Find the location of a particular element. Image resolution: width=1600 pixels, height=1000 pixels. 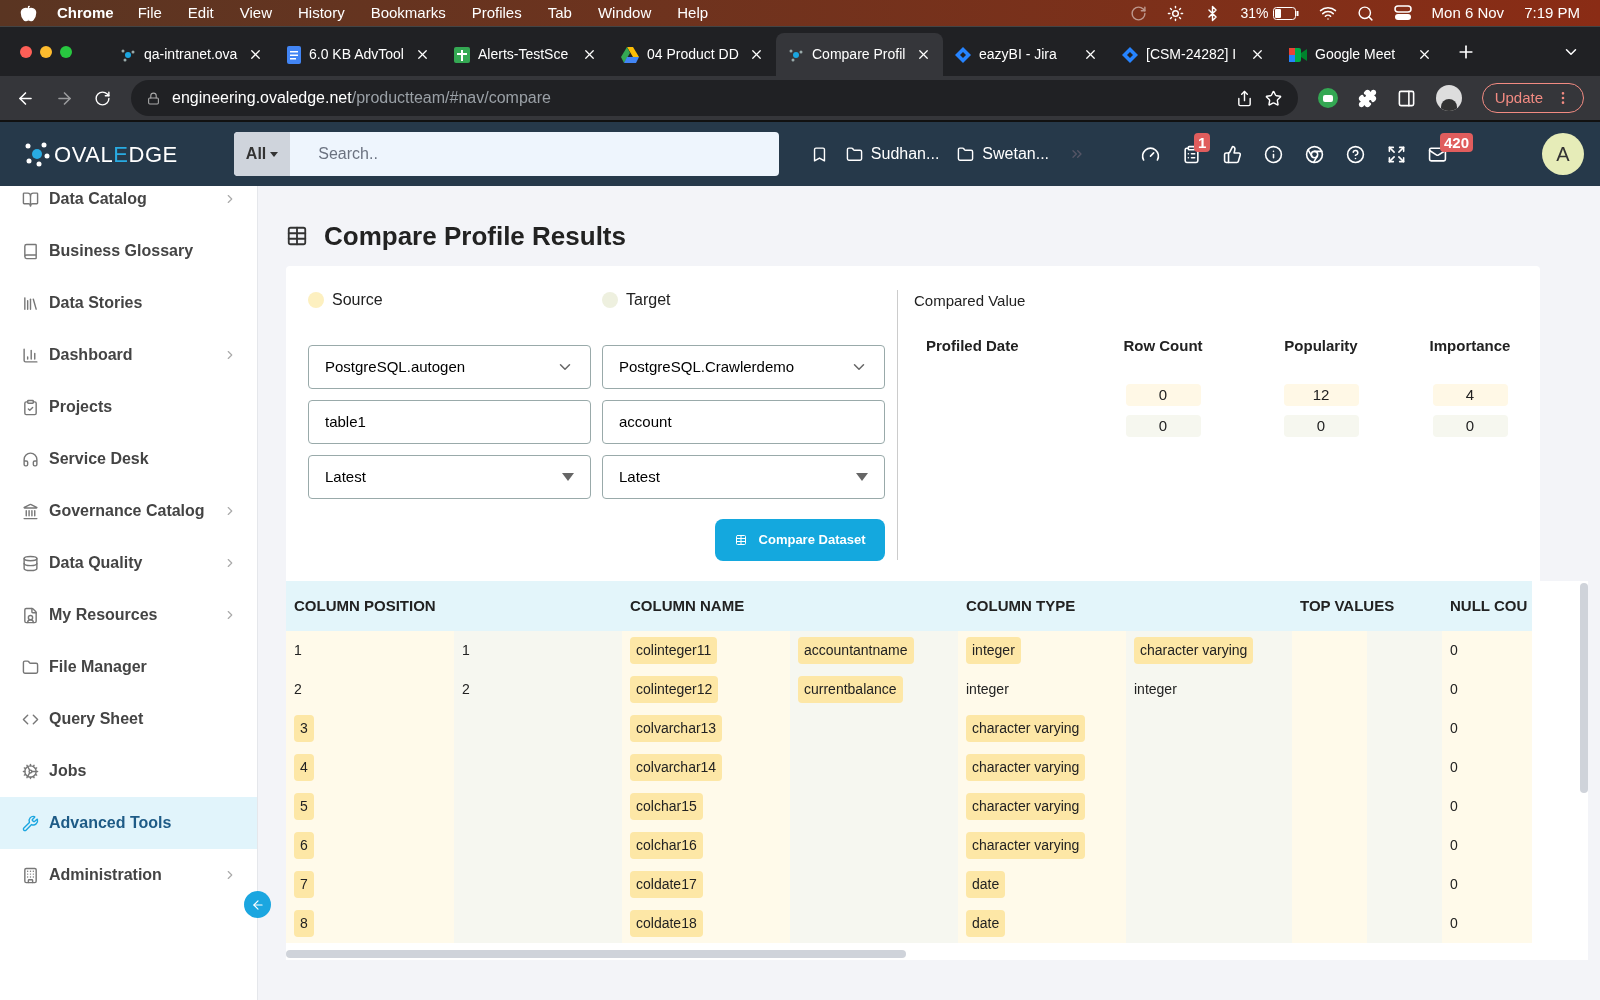

legend-label: Source is located at coordinates (357, 300).